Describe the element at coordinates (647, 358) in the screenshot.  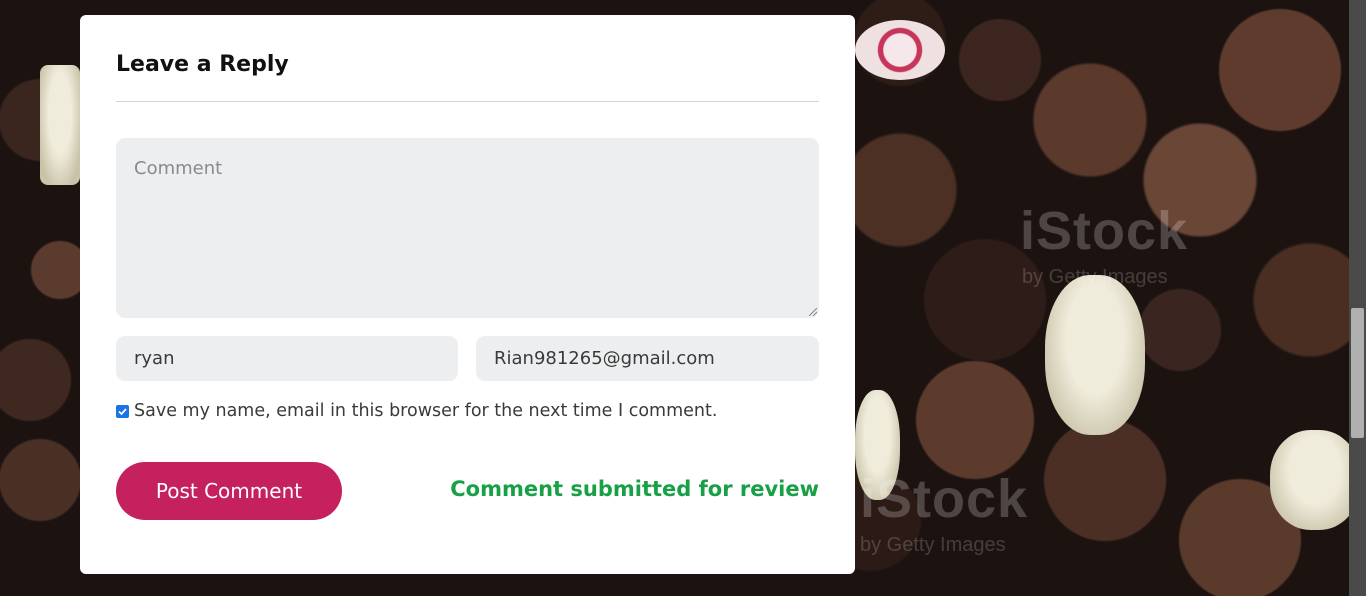
I see `email-input: Rian981265@gmail.com` at that location.